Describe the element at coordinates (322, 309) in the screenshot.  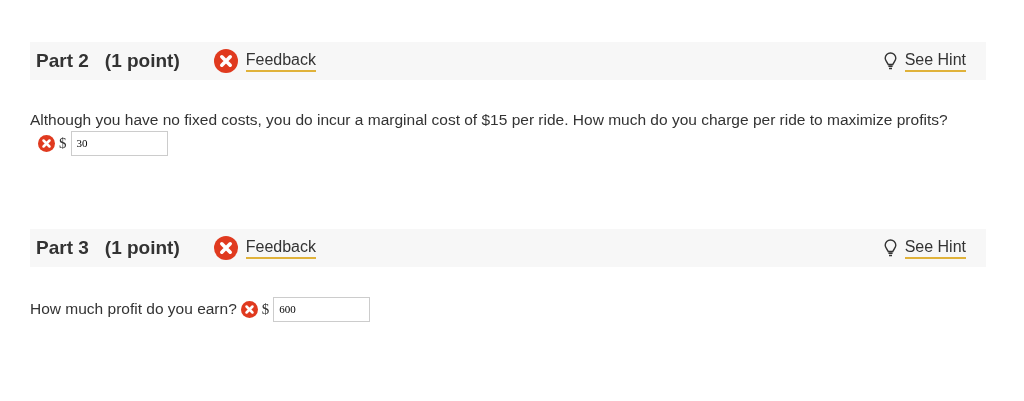
I see `answer-field: 600` at that location.